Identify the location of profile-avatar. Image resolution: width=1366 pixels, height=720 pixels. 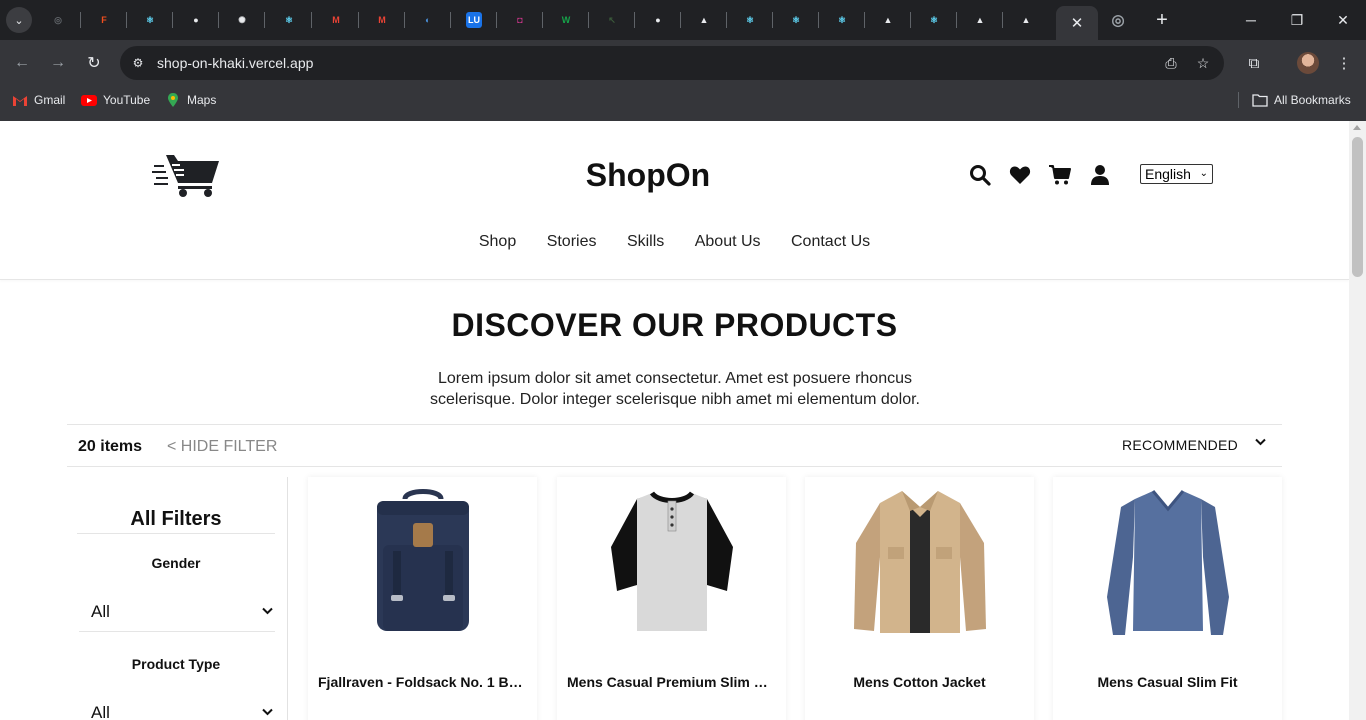
(1308, 63).